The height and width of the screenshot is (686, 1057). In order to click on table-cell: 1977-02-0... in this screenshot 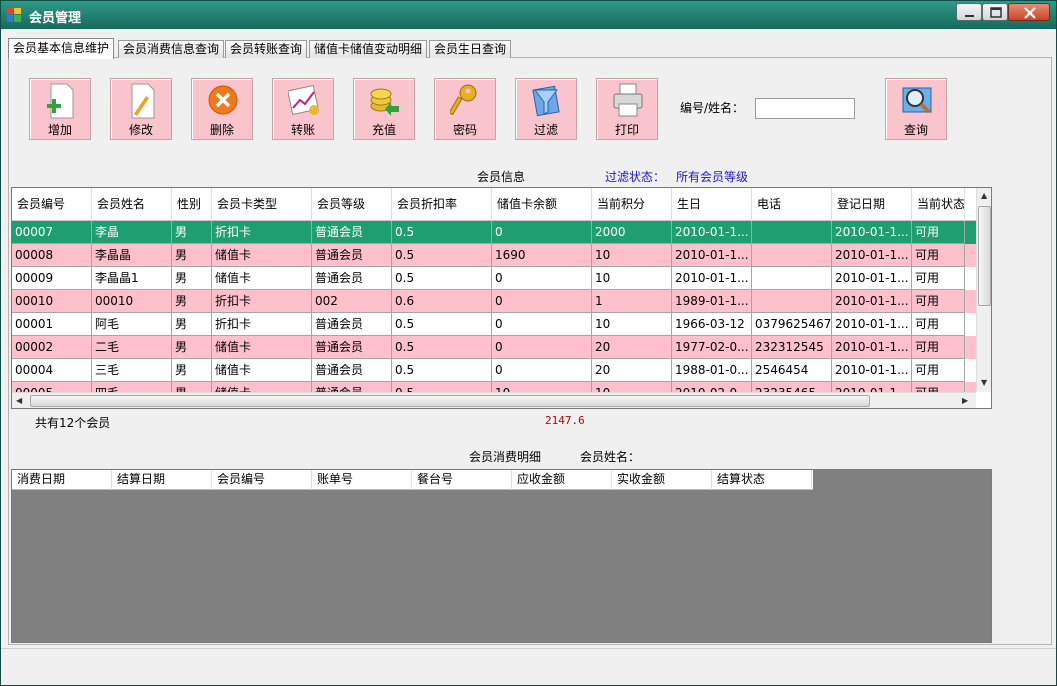, I will do `click(712, 347)`.